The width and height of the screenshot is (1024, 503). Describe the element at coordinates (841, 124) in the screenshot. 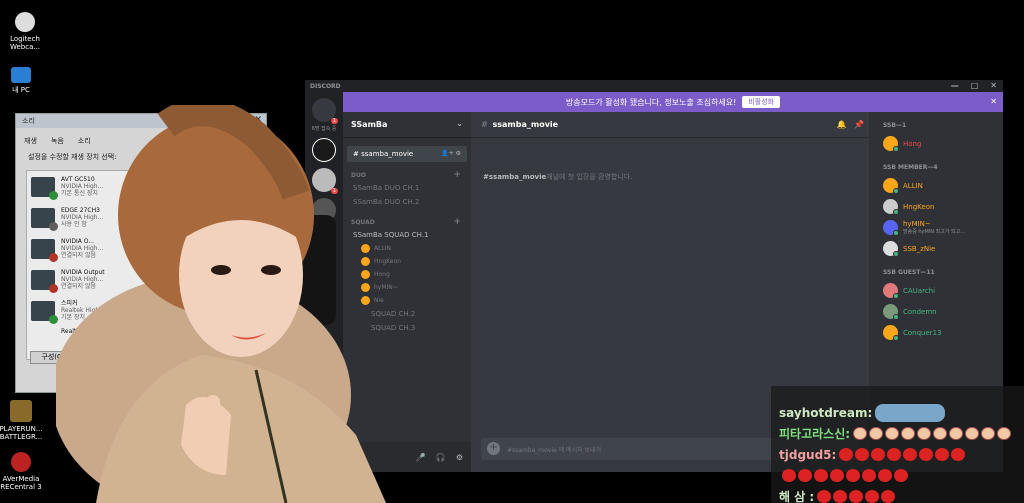

I see `bell-icon: 🔔` at that location.